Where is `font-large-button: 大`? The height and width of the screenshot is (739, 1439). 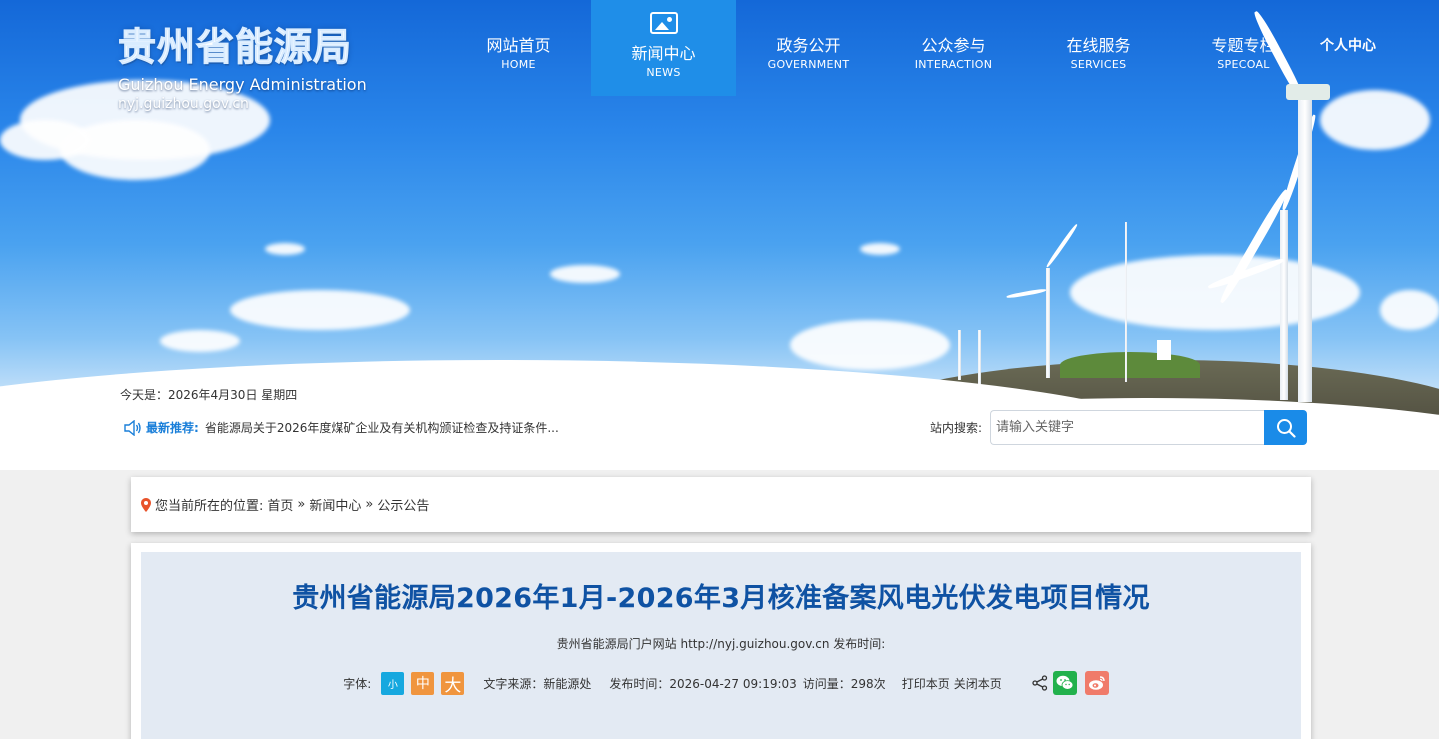 font-large-button: 大 is located at coordinates (453, 683).